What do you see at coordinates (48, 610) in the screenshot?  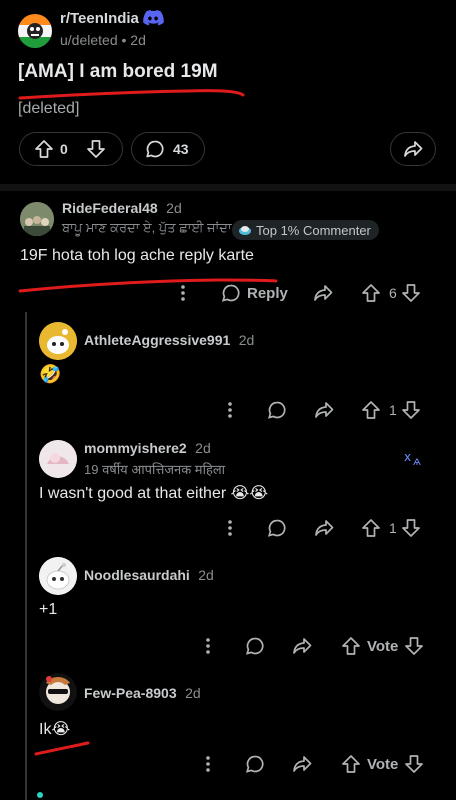 I see `comment-text: +1` at bounding box center [48, 610].